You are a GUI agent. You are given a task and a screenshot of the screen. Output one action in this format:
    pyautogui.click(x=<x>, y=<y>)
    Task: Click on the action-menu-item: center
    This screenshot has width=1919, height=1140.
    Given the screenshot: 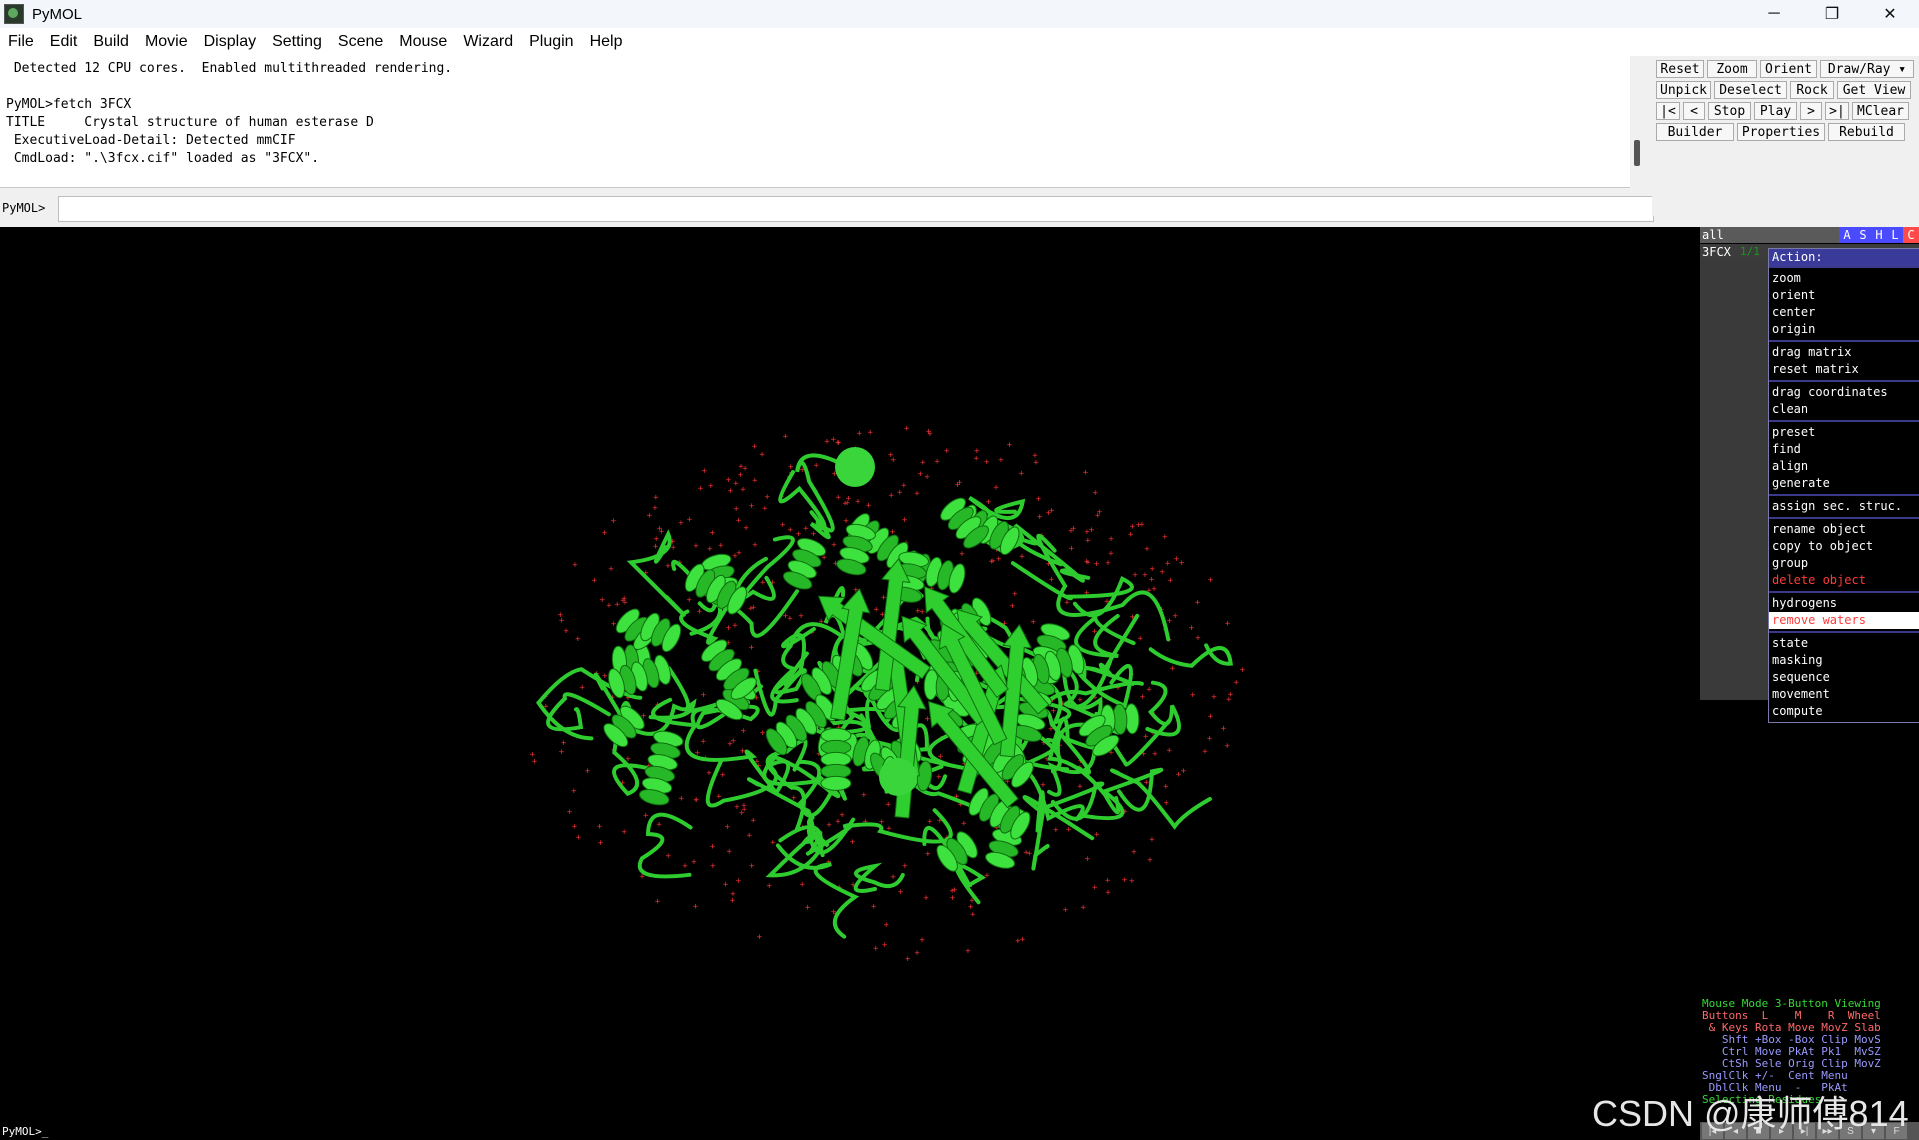 What is the action you would take?
    pyautogui.click(x=1844, y=312)
    